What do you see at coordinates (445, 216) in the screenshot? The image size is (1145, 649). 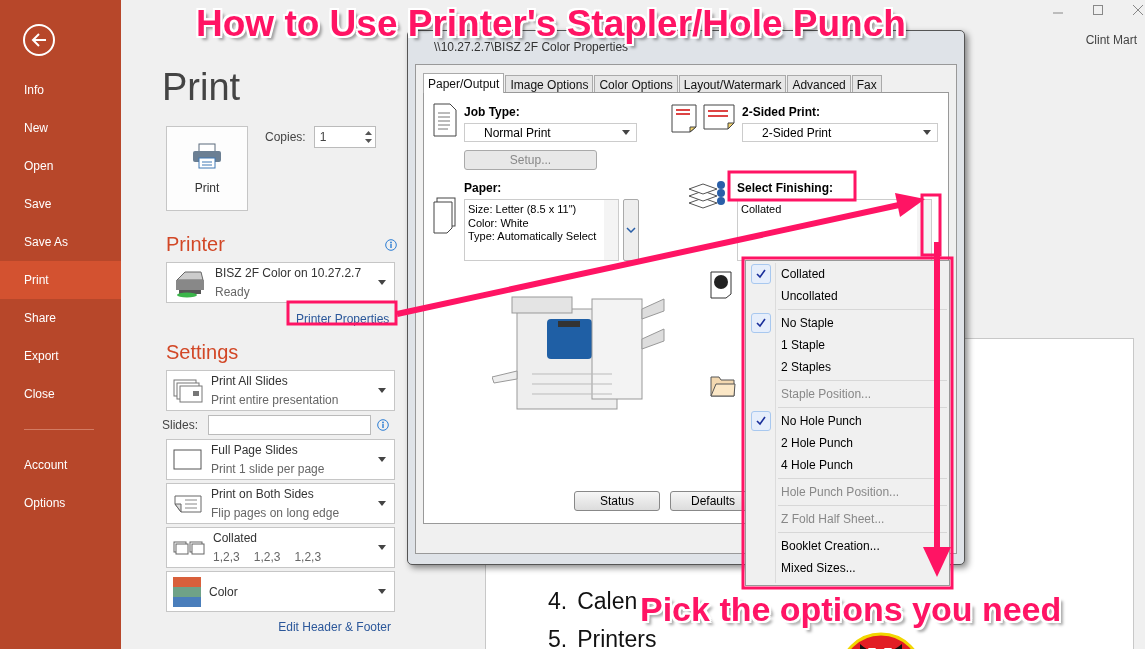 I see `blank-pages-icon` at bounding box center [445, 216].